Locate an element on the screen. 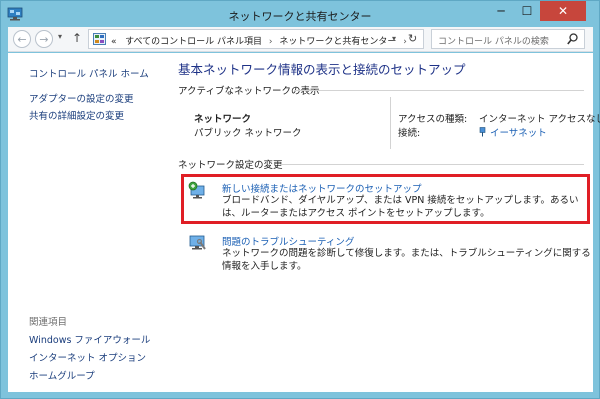 This screenshot has height=399, width=600. forward-button: → is located at coordinates (44, 39).